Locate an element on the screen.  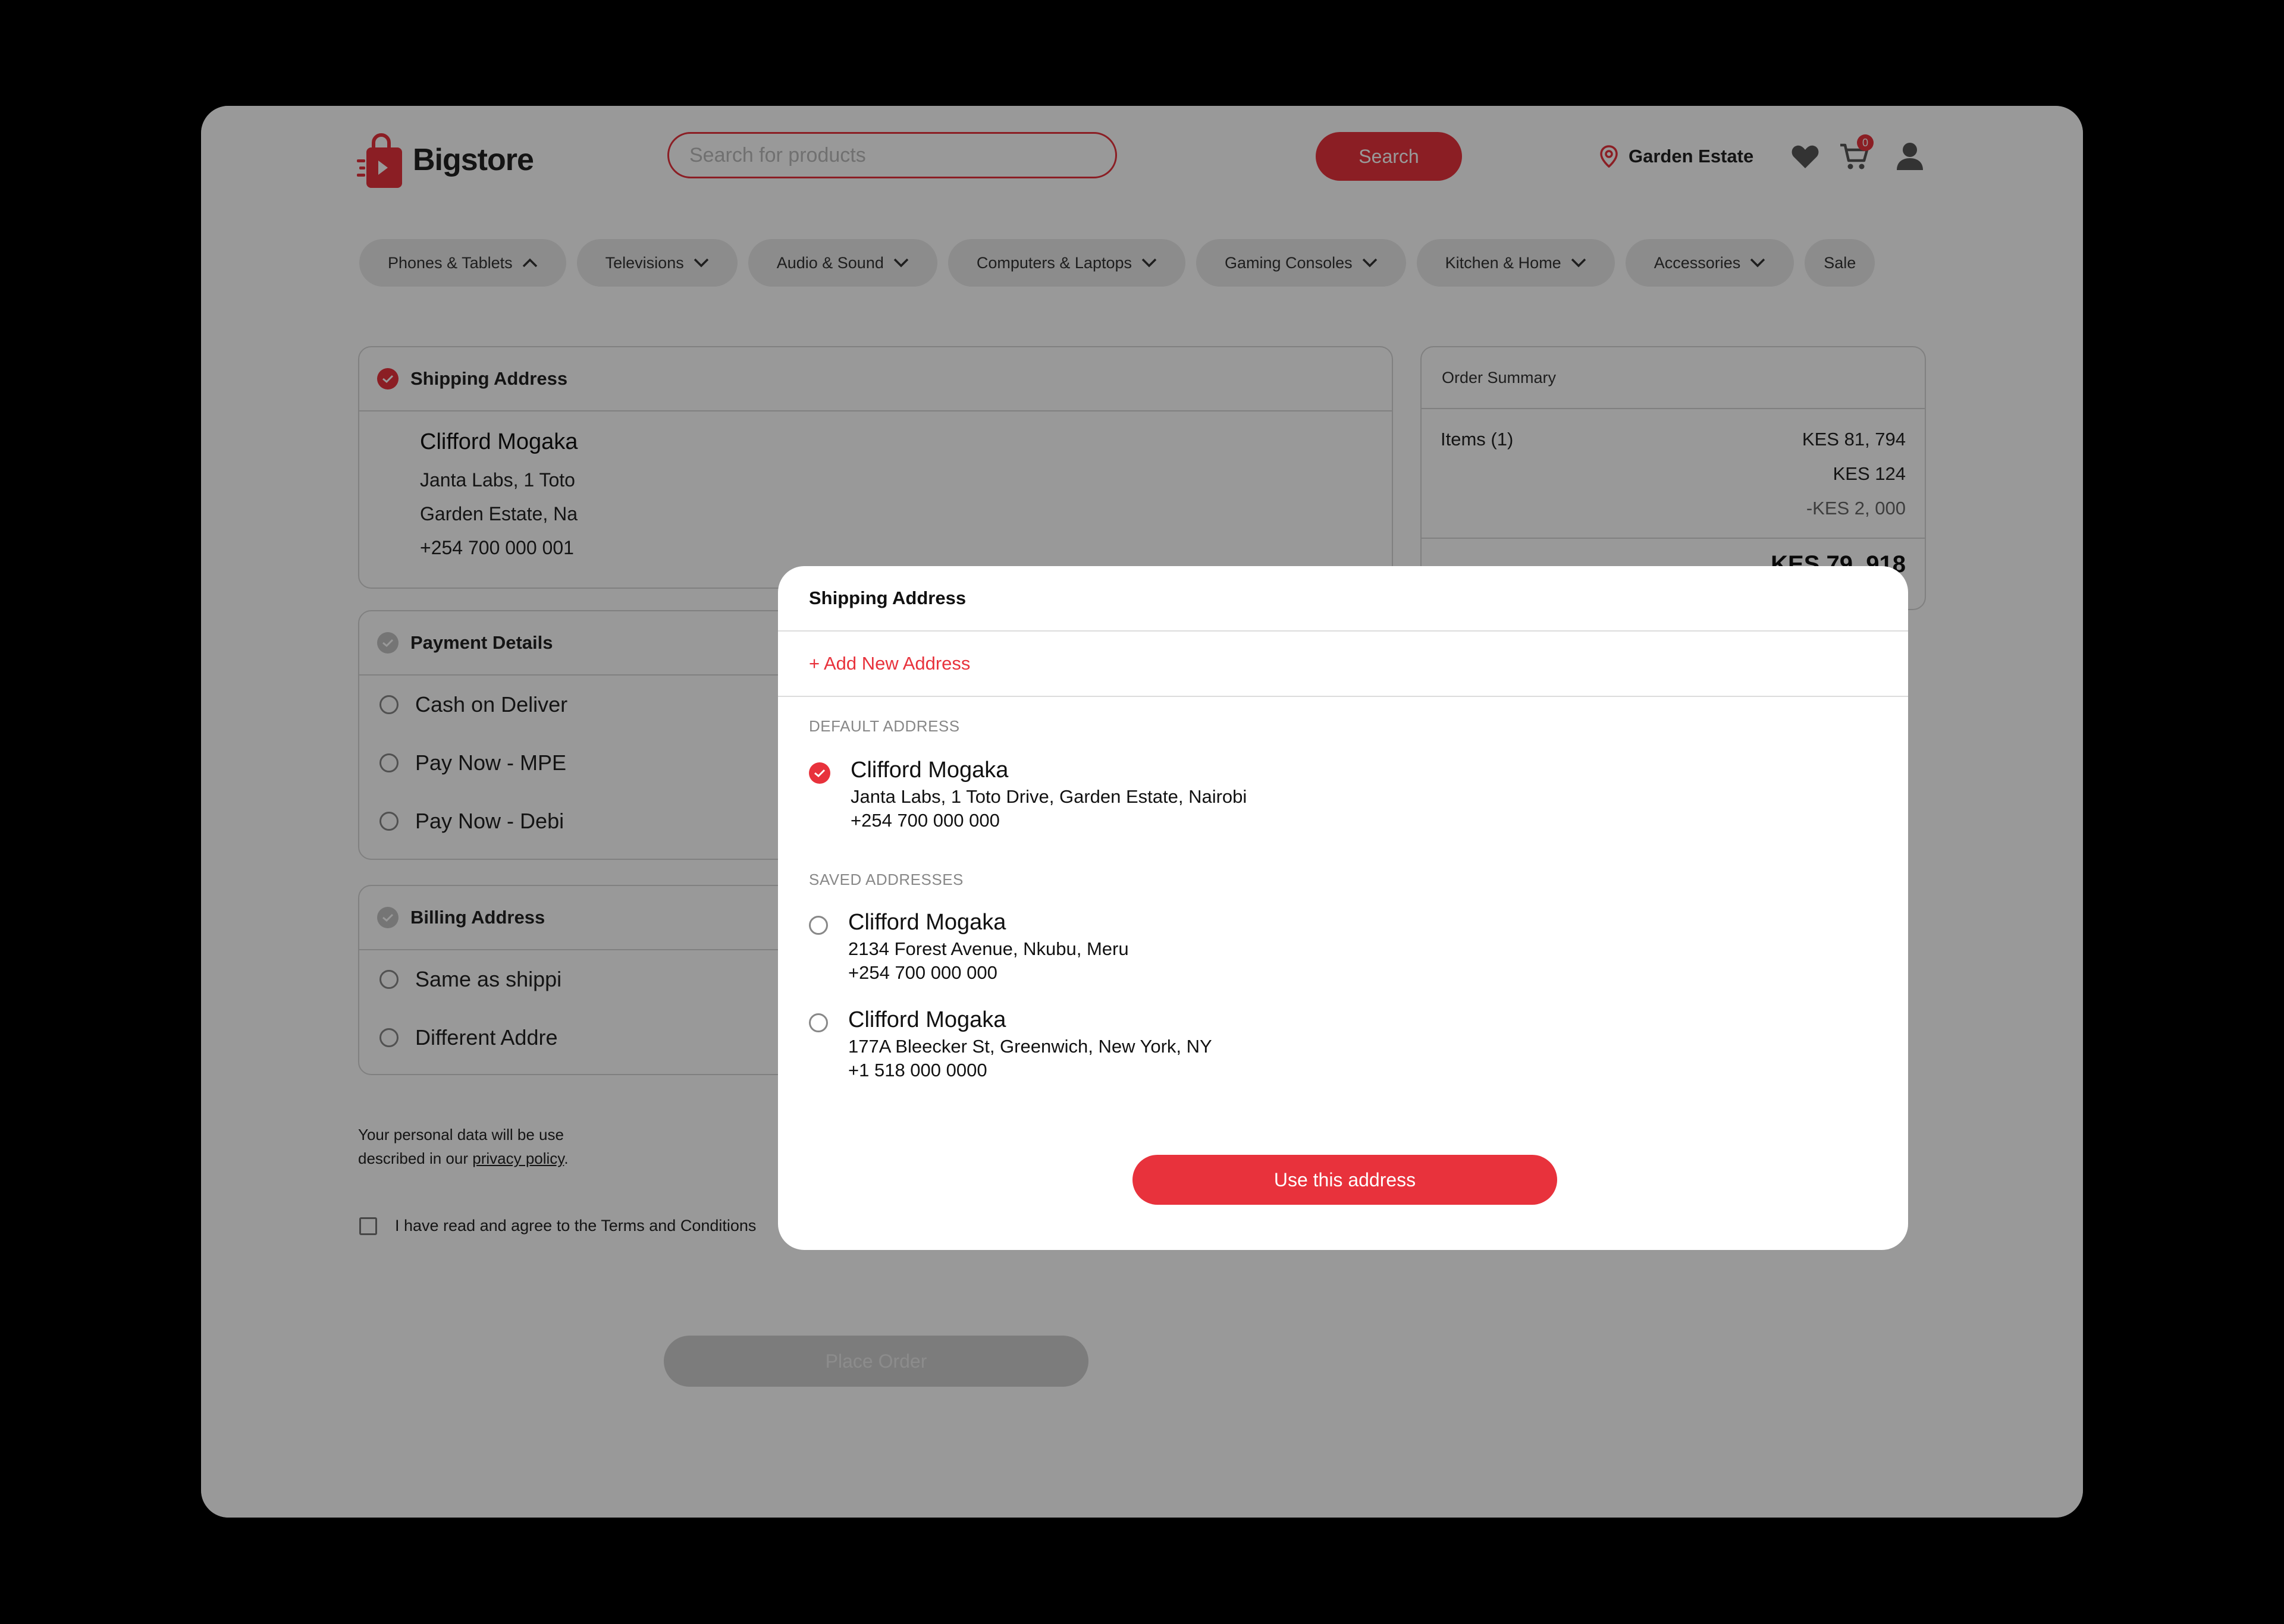
modal-title: Shipping Address is located at coordinates (1343, 599).